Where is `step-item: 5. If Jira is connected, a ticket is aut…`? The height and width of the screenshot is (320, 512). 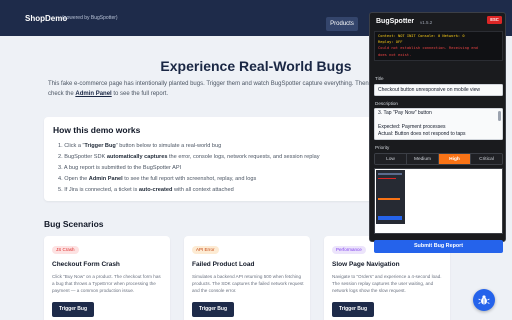 step-item: 5. If Jira is connected, a ticket is aut… is located at coordinates (189, 190).